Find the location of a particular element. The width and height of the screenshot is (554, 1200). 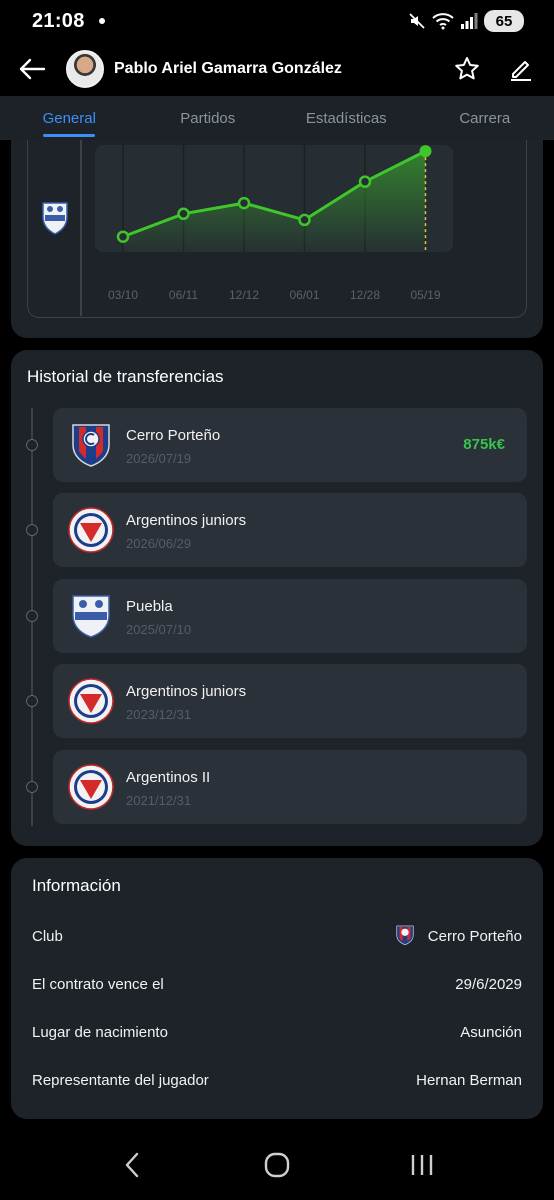

club-name: Puebla is located at coordinates (149, 606).